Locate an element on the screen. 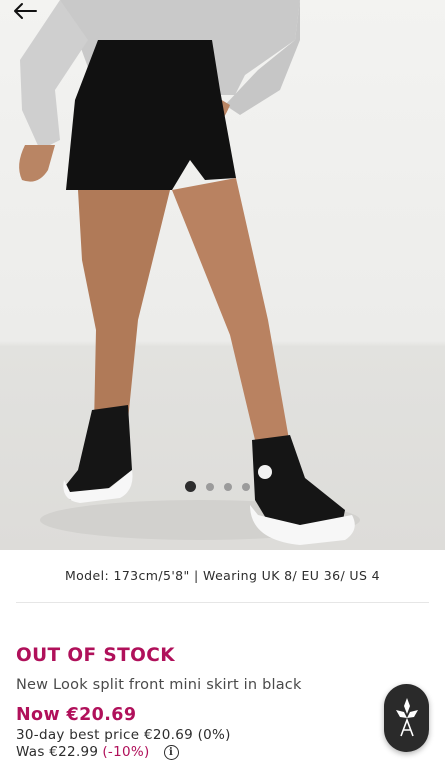  discount-percent: (-10%) is located at coordinates (126, 752).